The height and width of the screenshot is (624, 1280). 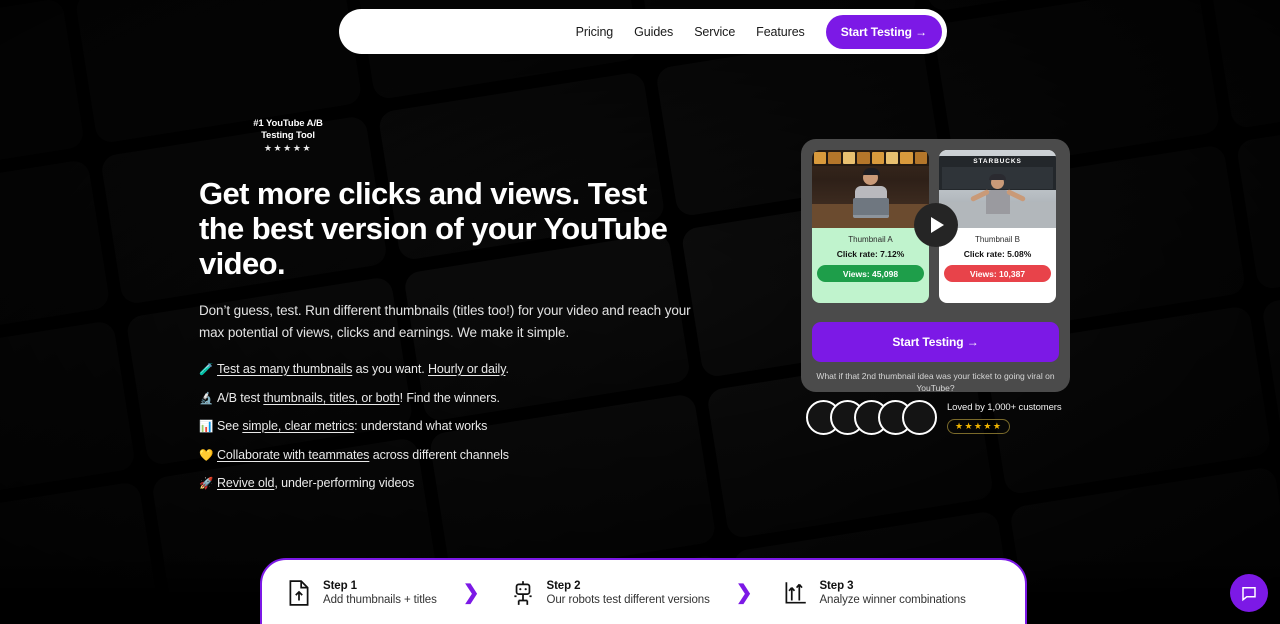 What do you see at coordinates (361, 593) in the screenshot?
I see `step-1: Step 1 Add thumbnails + titles` at bounding box center [361, 593].